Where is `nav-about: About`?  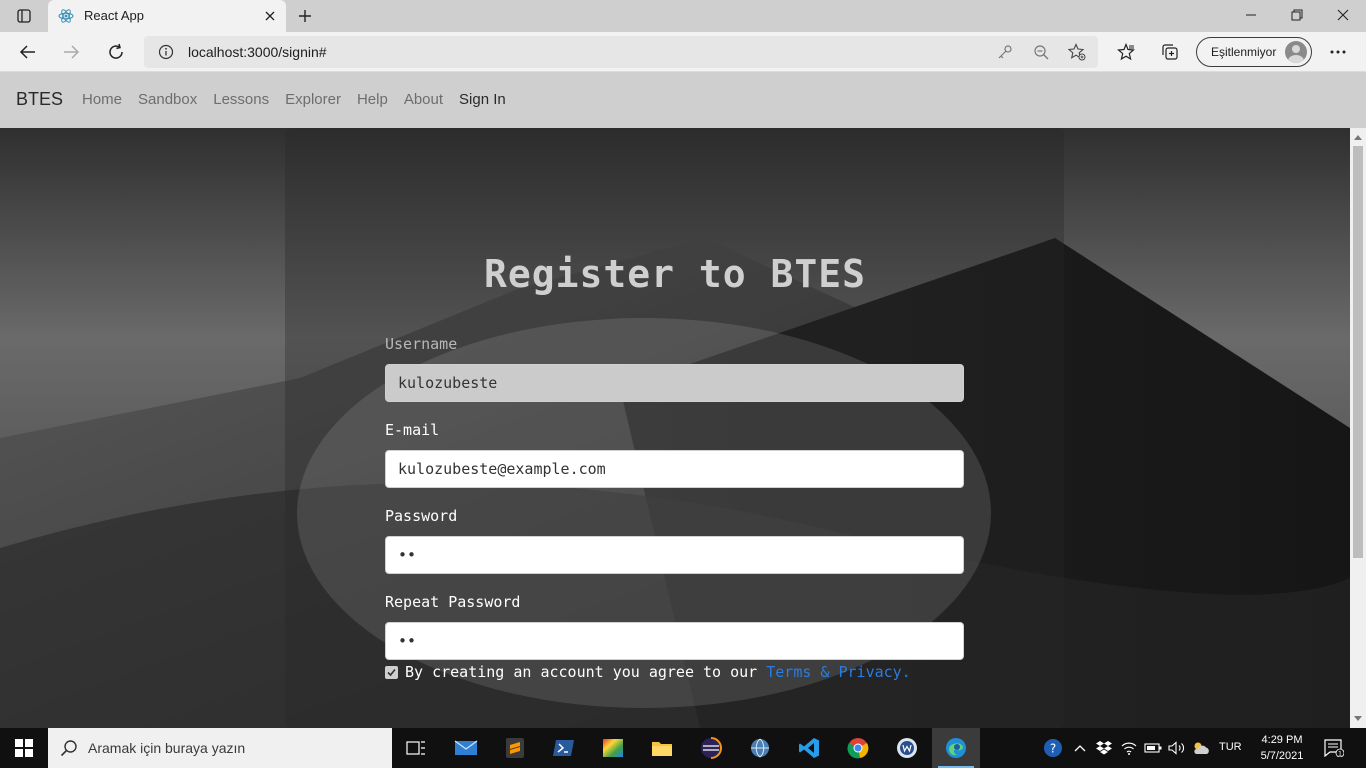
nav-about: About is located at coordinates (423, 99).